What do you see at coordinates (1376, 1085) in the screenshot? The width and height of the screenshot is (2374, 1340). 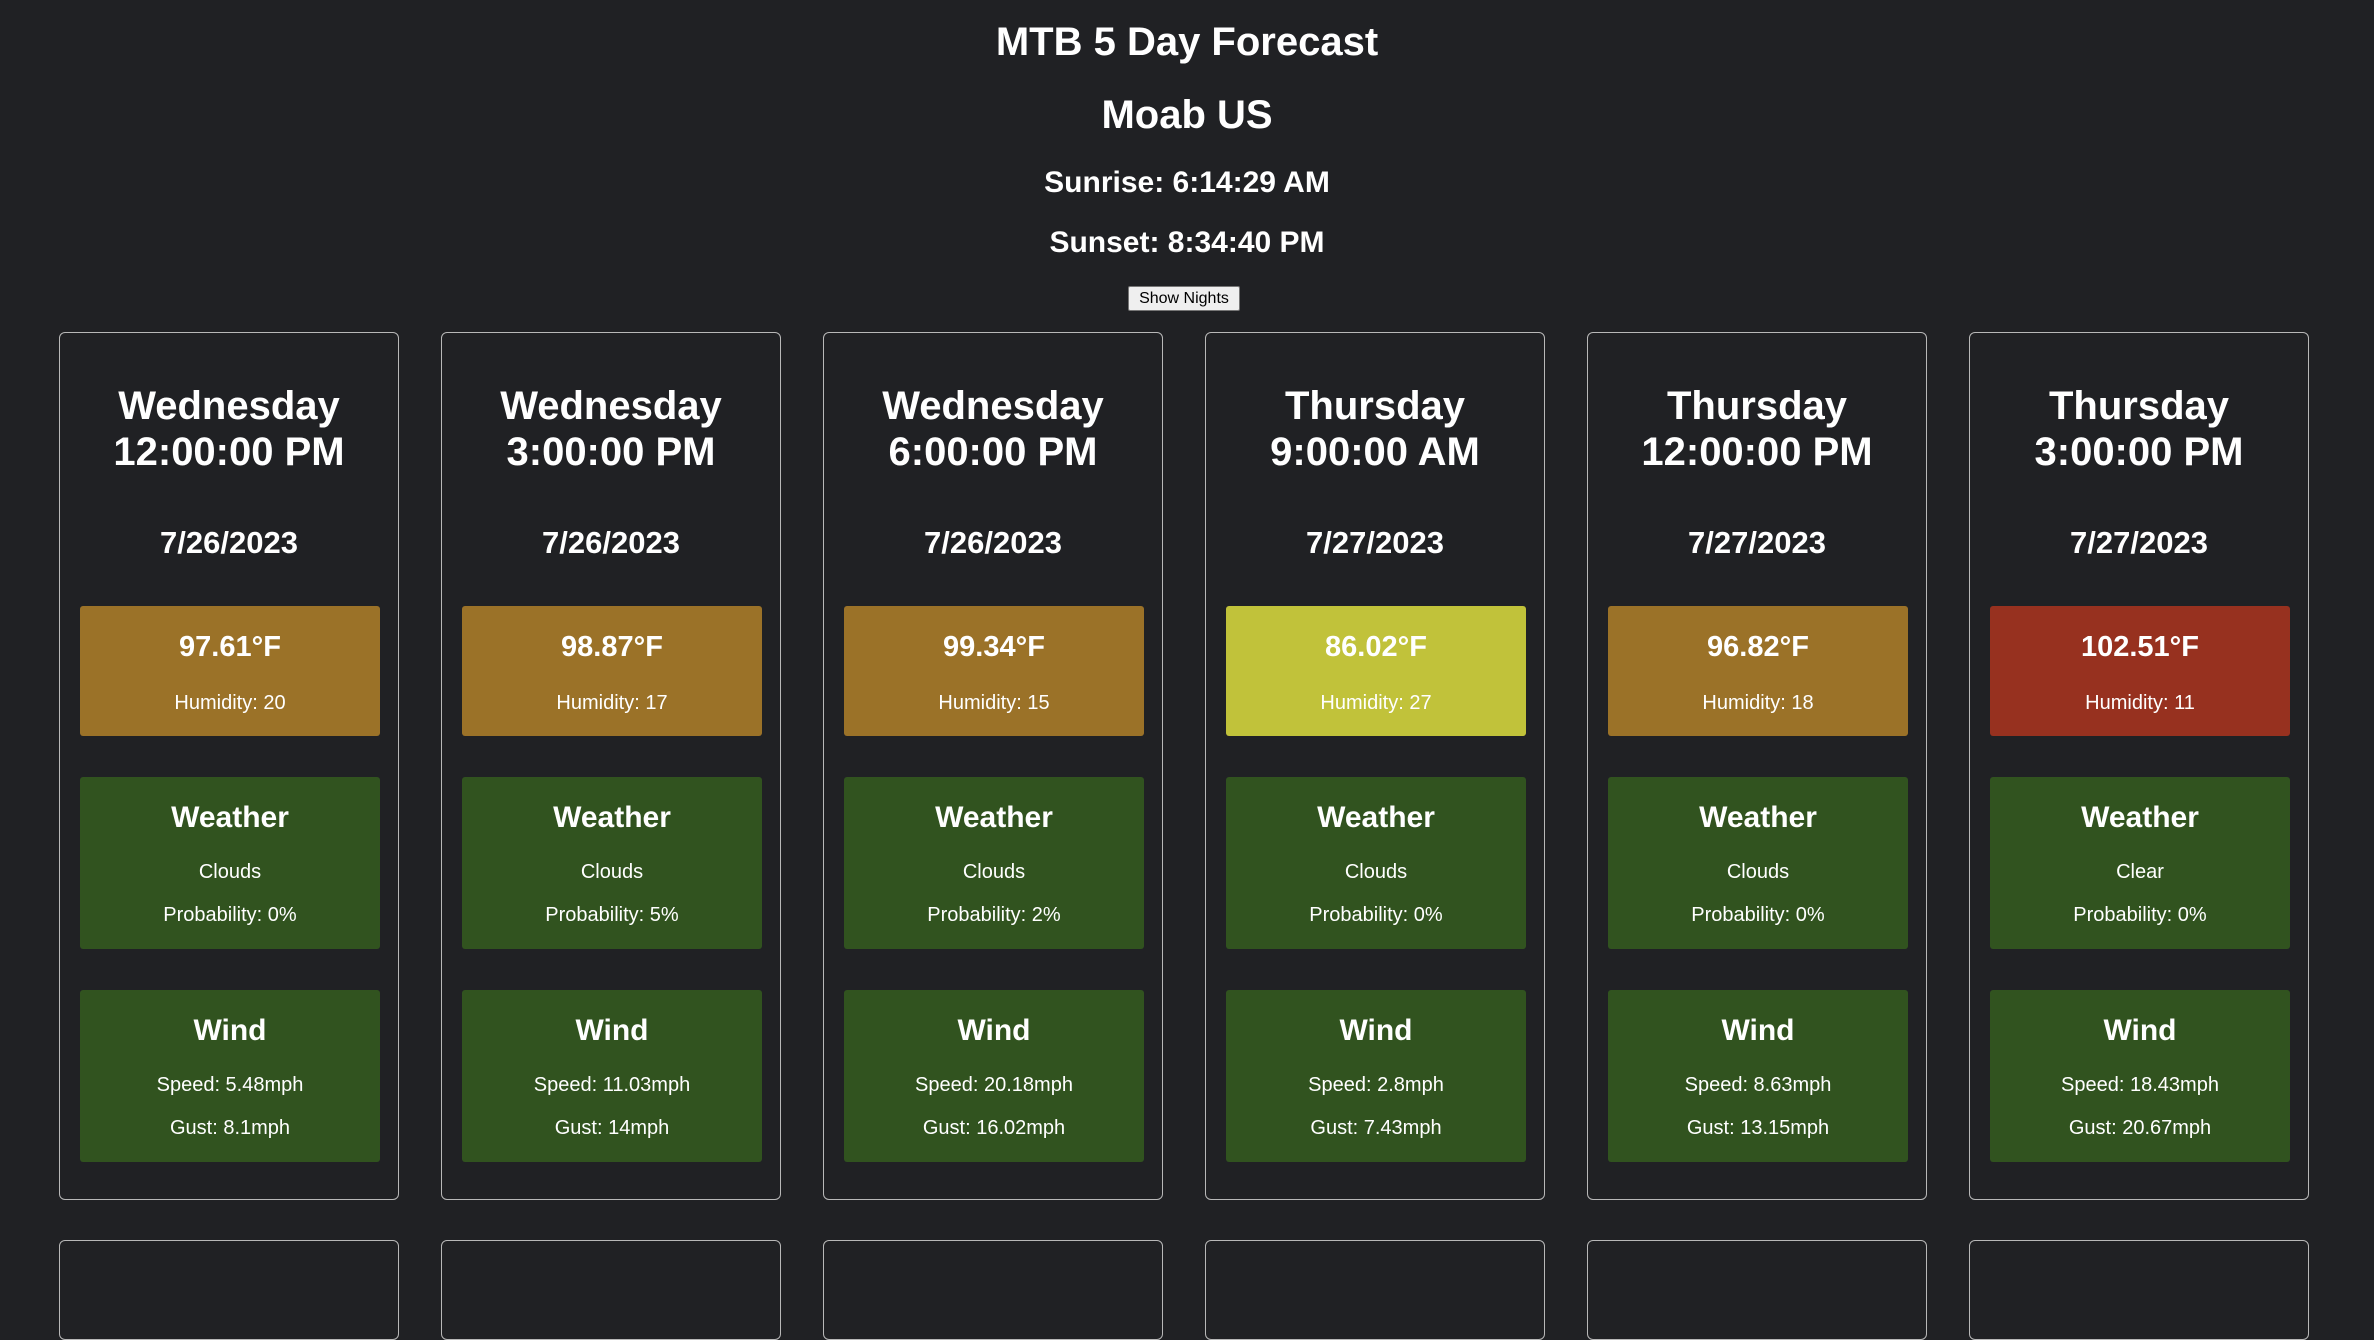 I see `wind-speed: Speed: 2.8mph` at bounding box center [1376, 1085].